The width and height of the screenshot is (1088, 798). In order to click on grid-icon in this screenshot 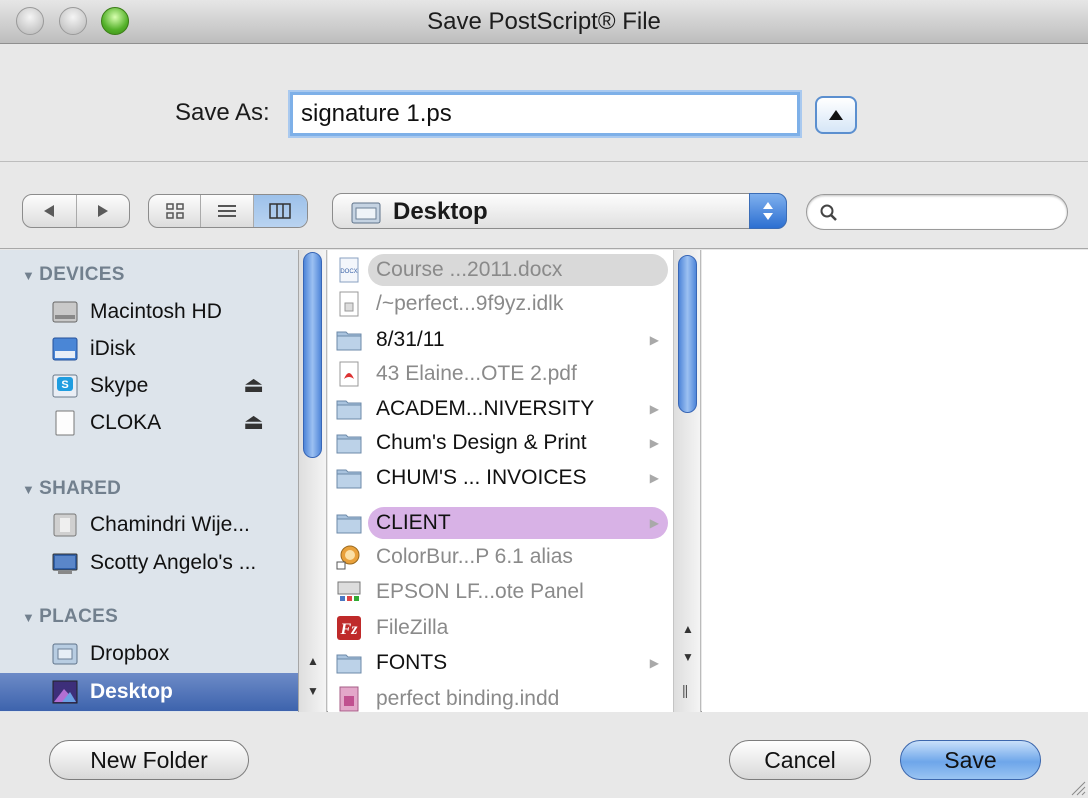, I will do `click(174, 211)`.